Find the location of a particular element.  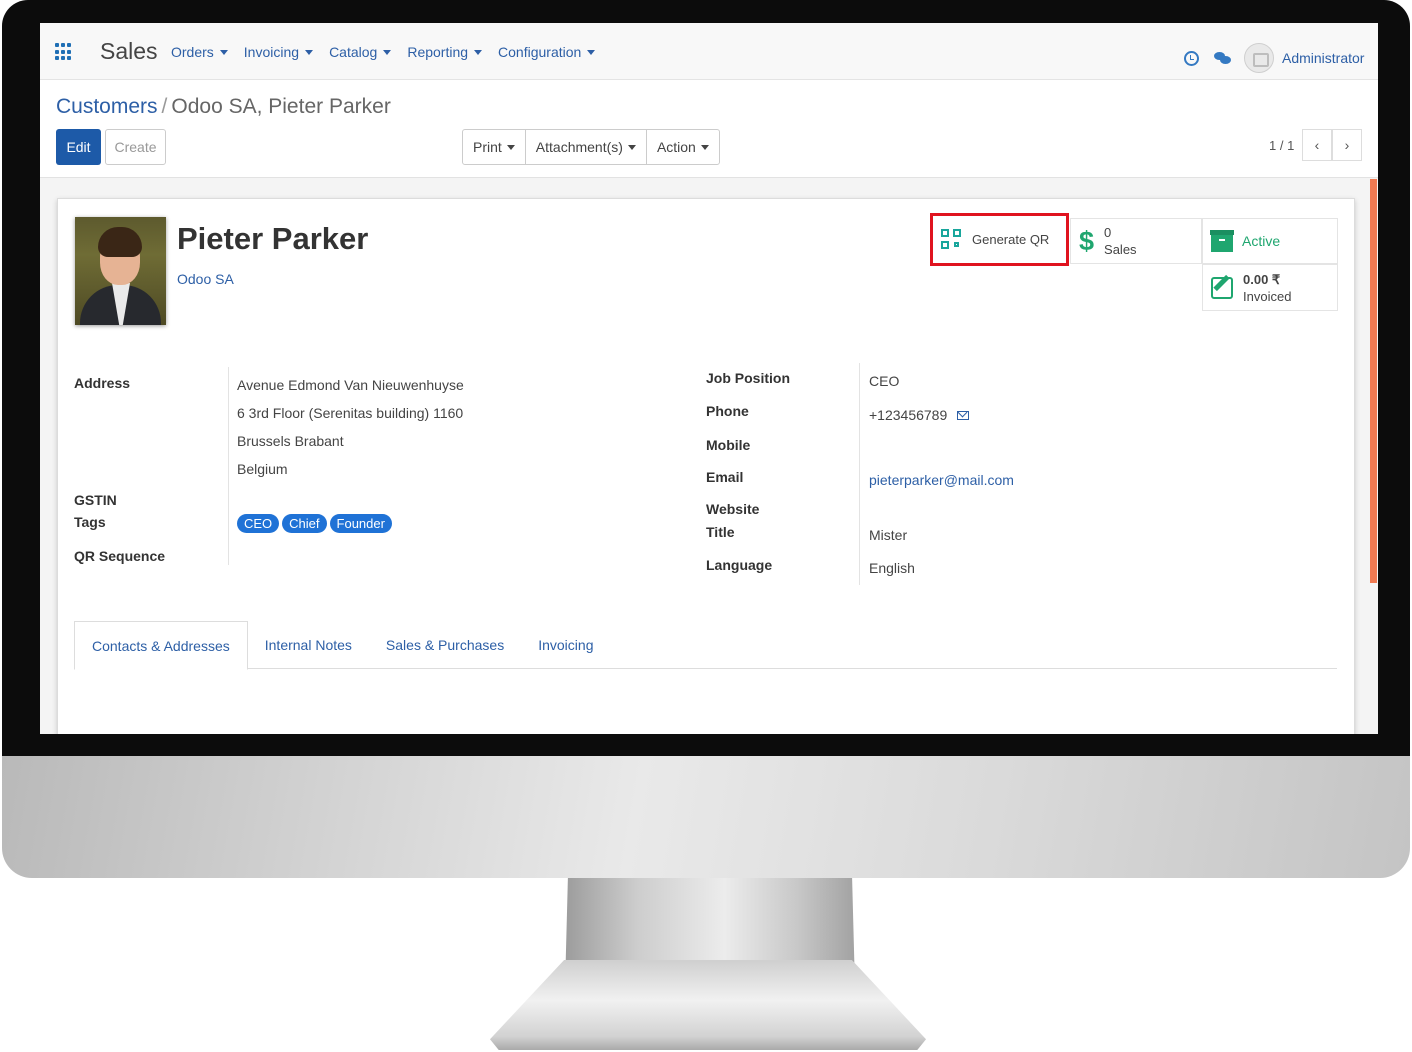

tab-contacts-addresses: Contacts & Addresses is located at coordinates (161, 645).